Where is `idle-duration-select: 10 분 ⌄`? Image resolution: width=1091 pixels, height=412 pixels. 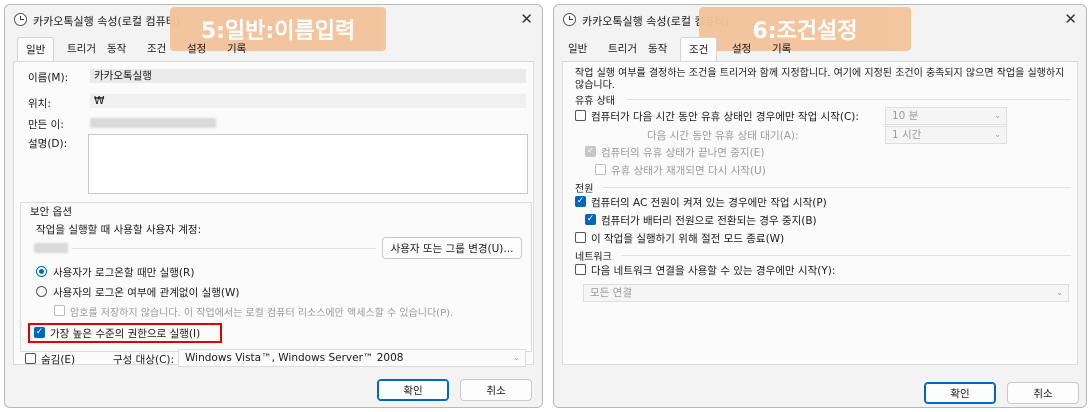
idle-duration-select: 10 분 ⌄ is located at coordinates (946, 116).